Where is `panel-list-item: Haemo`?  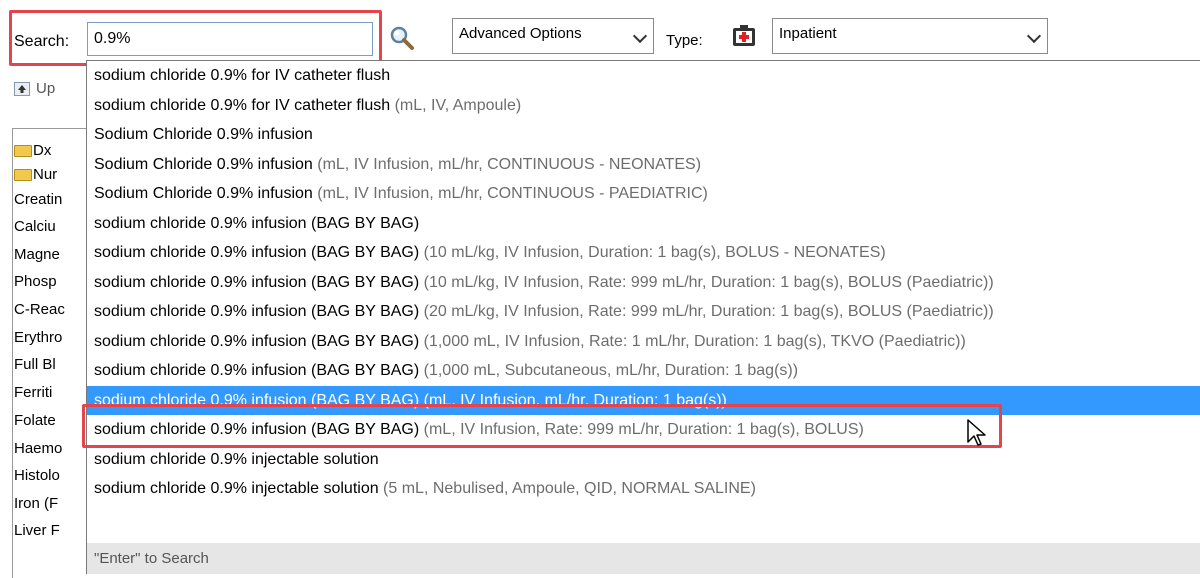
panel-list-item: Haemo is located at coordinates (54, 448).